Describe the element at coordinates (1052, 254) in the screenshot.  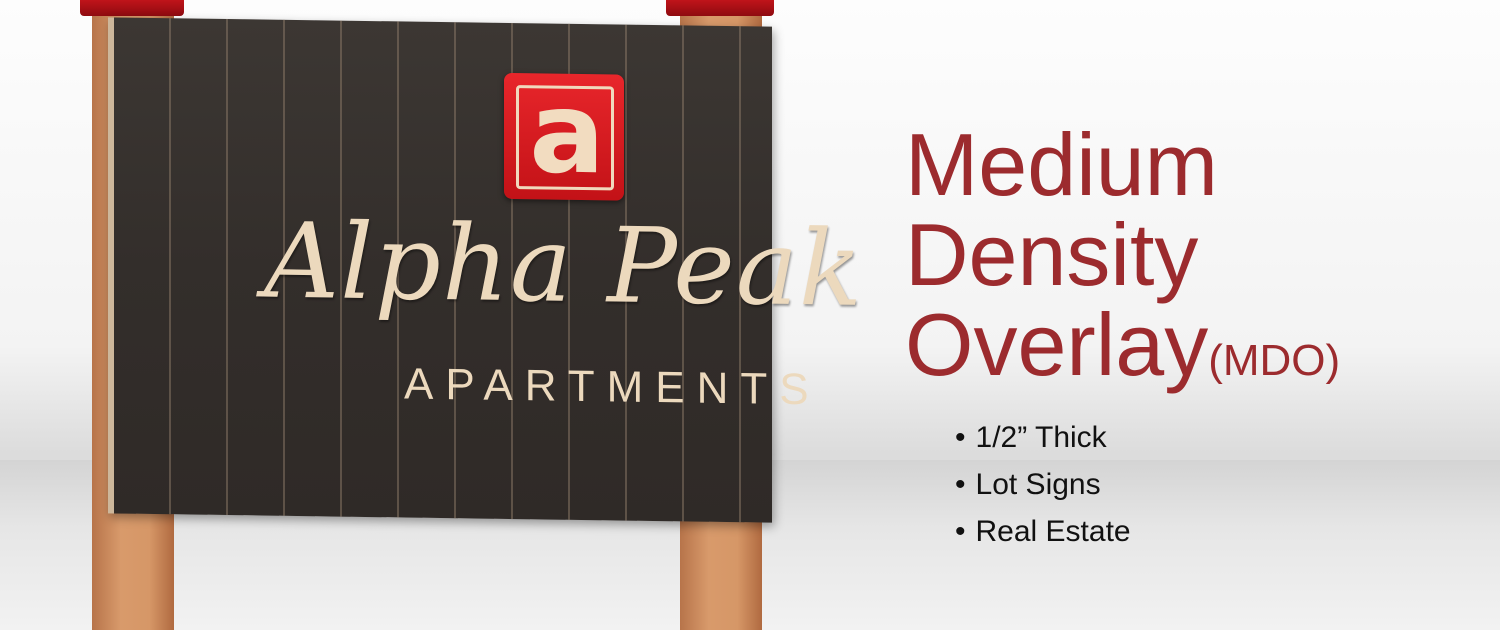
I see `heading-line-2: Density` at that location.